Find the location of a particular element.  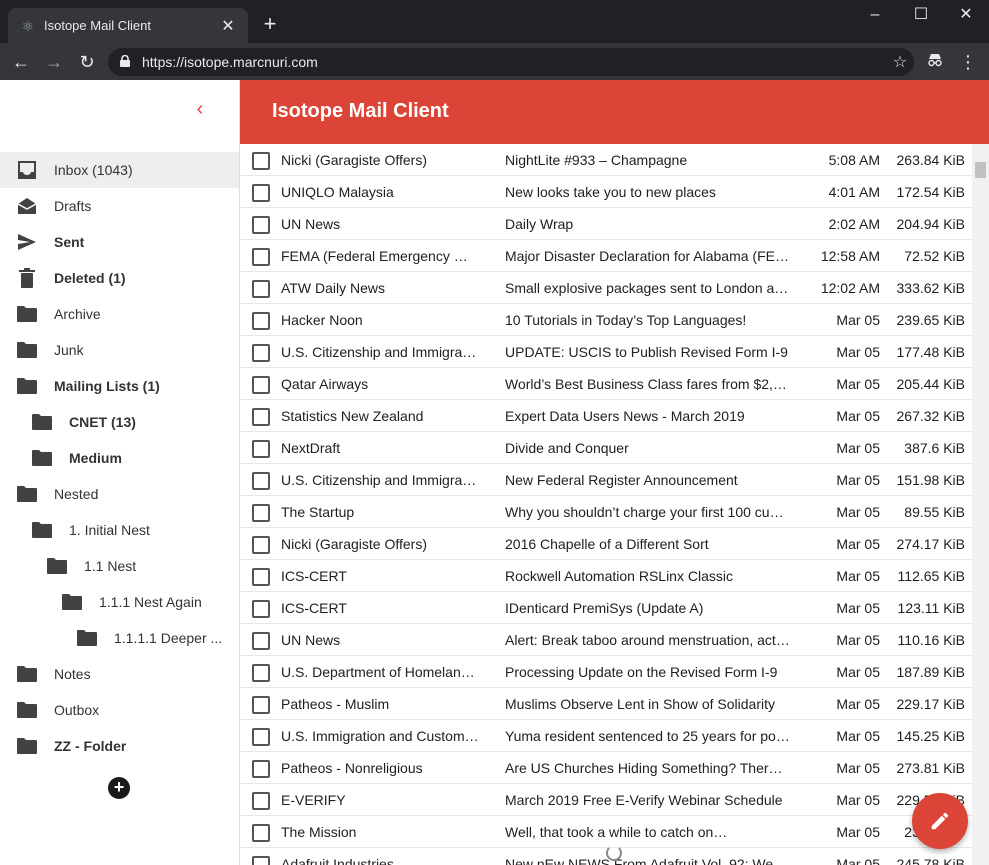

sidebar-folder-item: ZZ - Folder is located at coordinates (119, 746).